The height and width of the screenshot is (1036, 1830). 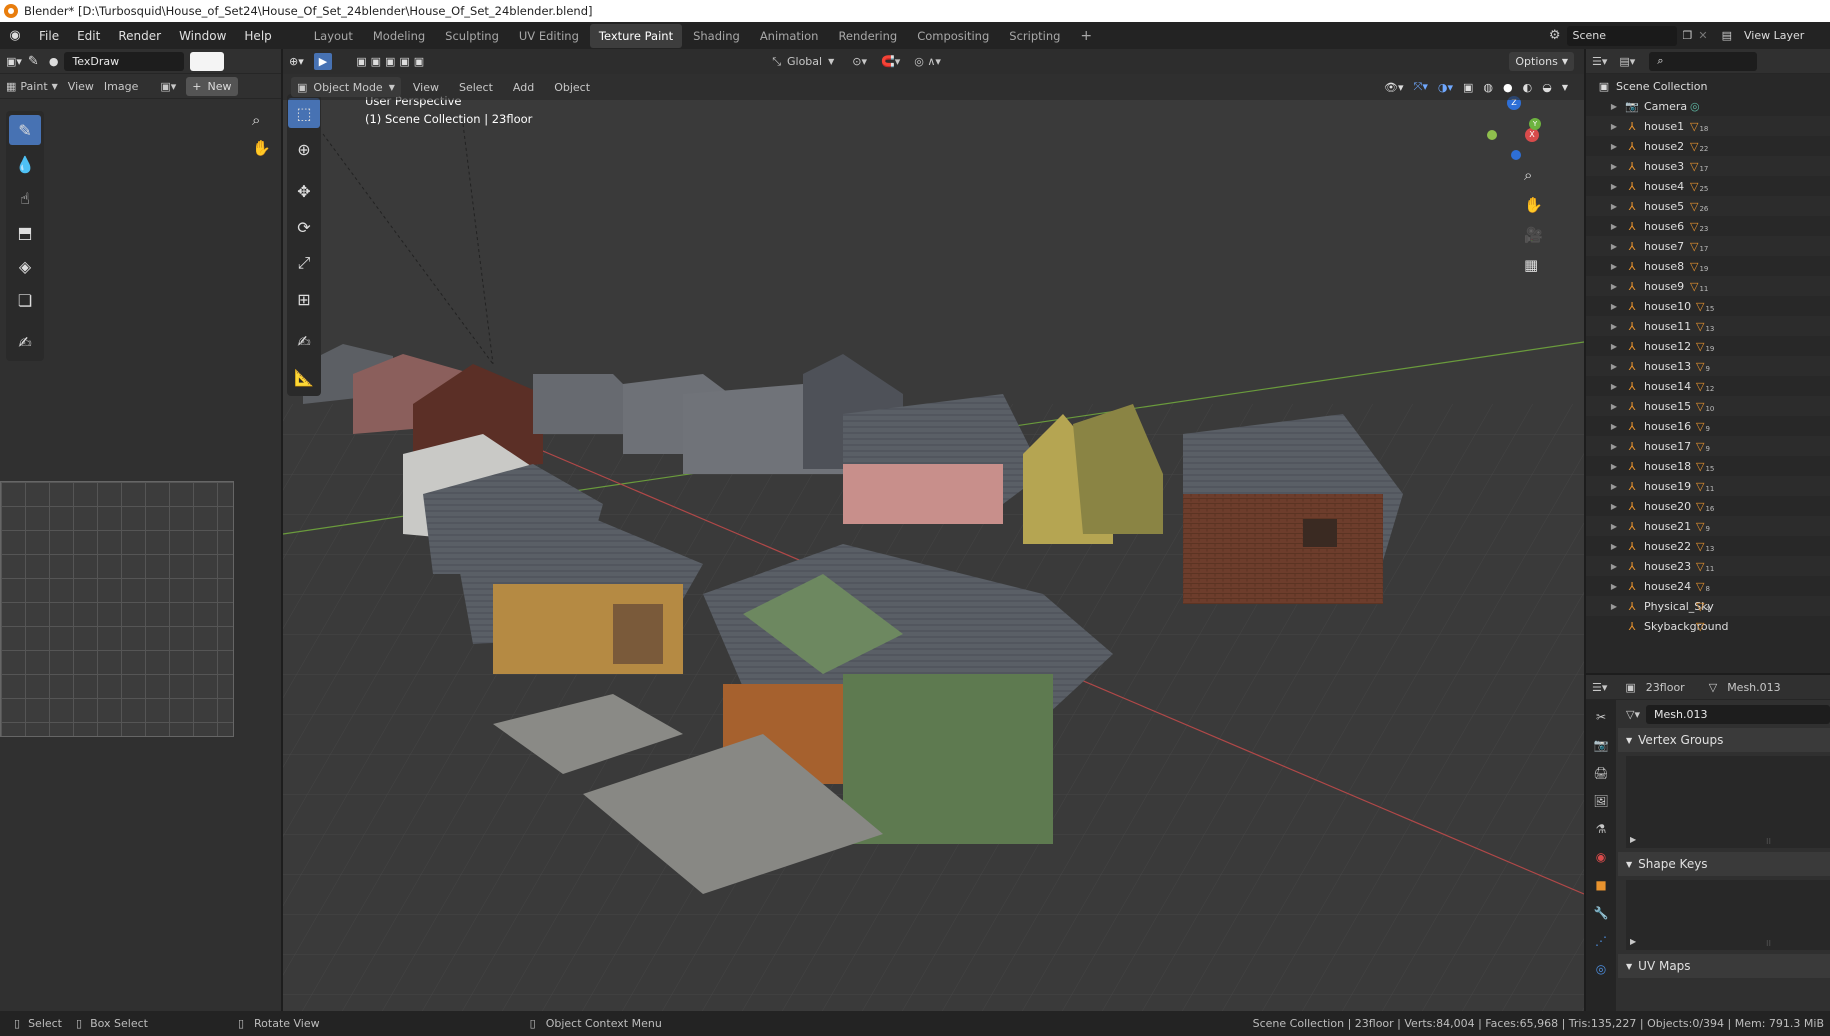 What do you see at coordinates (927, 61) in the screenshot?
I see `proportional-edit-icon: ◎ ∧▾` at bounding box center [927, 61].